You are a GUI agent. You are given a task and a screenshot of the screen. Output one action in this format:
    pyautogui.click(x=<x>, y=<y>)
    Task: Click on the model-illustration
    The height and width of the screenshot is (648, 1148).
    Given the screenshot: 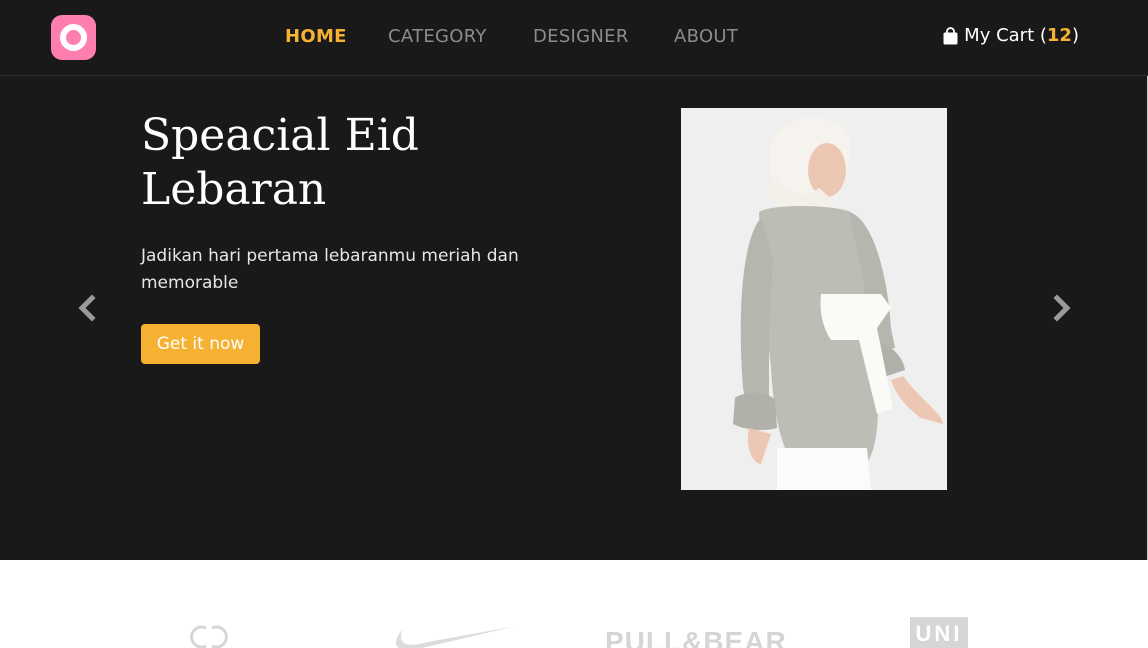 What is the action you would take?
    pyautogui.click(x=814, y=299)
    